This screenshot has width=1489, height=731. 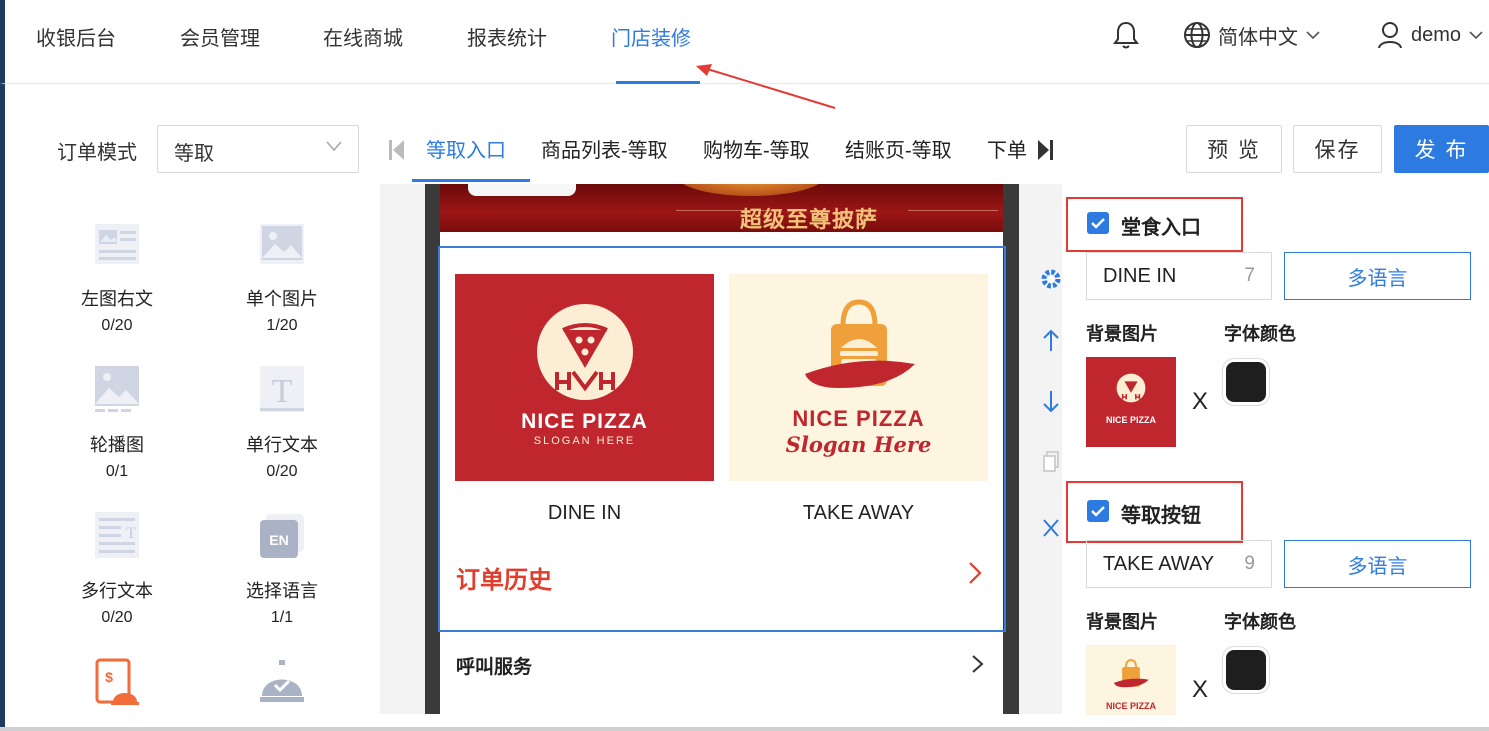 What do you see at coordinates (1159, 564) in the screenshot?
I see `input-value: TAKE AWAY` at bounding box center [1159, 564].